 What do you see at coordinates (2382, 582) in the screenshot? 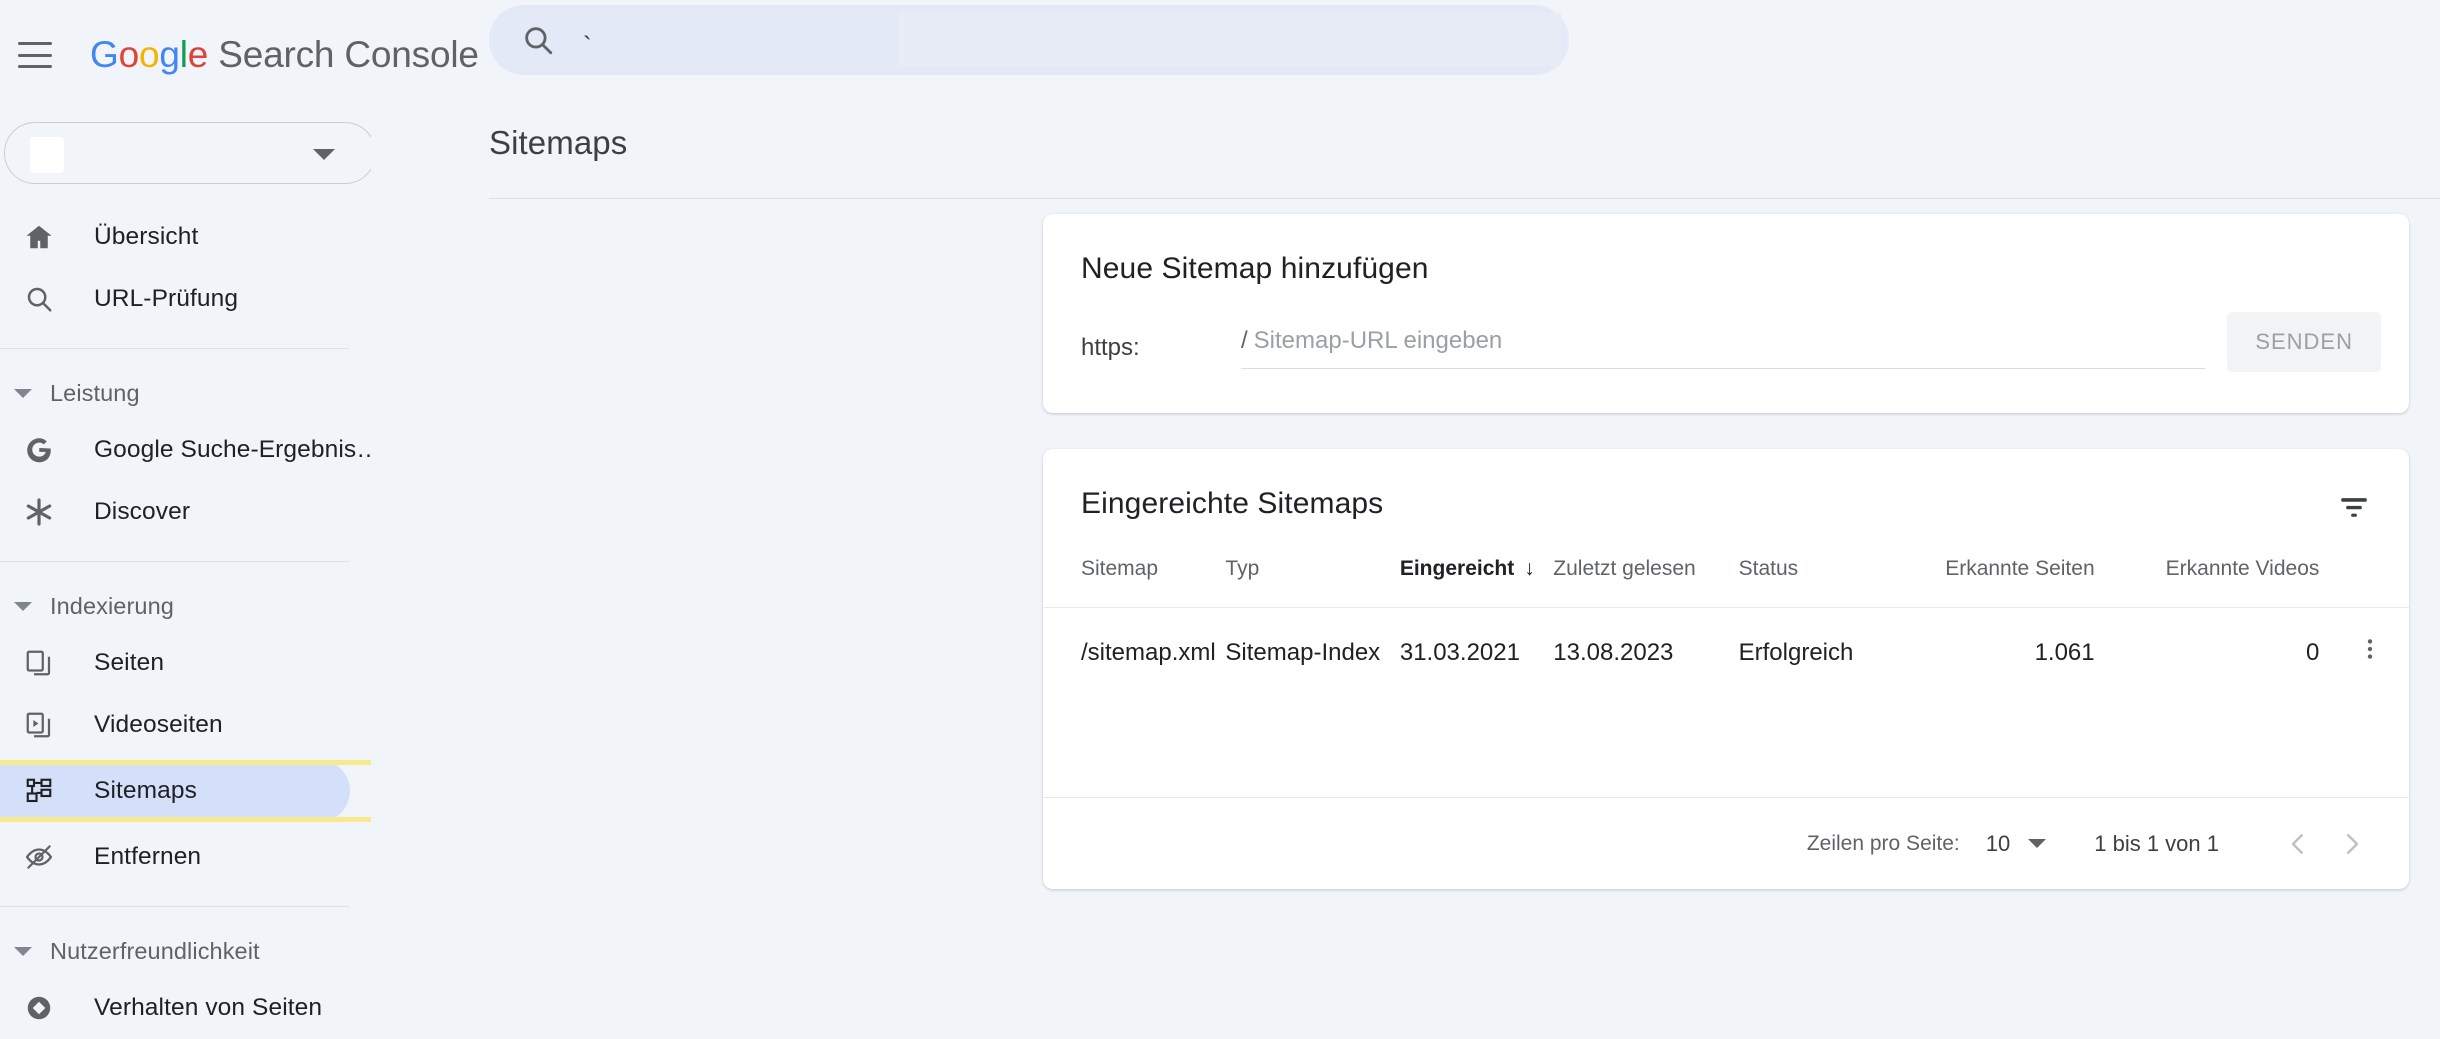
I see `column-header-actions` at bounding box center [2382, 582].